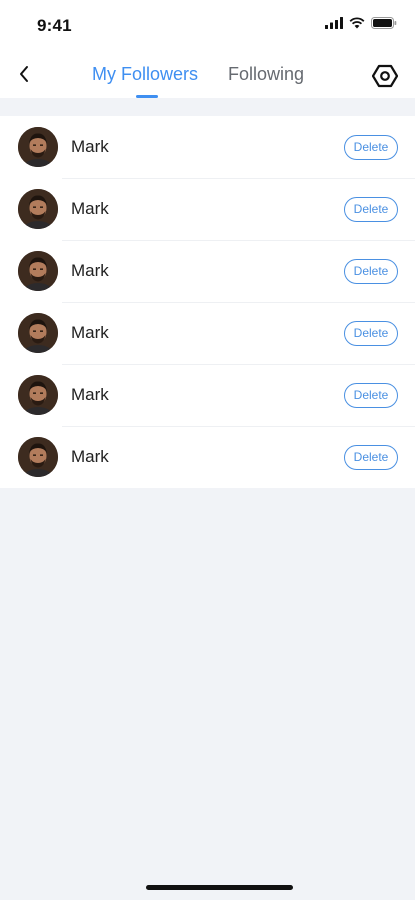  What do you see at coordinates (207, 25) in the screenshot?
I see `status-bar: 9:41` at bounding box center [207, 25].